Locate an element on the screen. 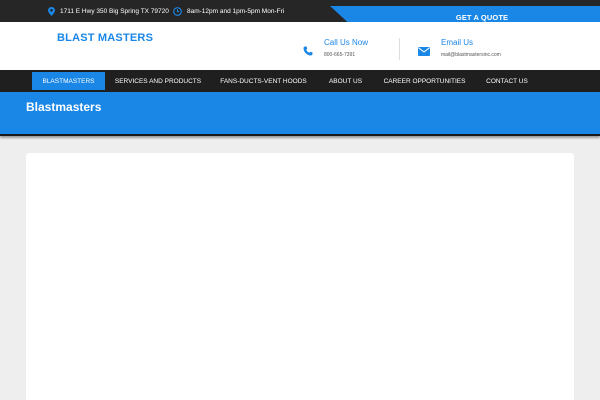 Image resolution: width=600 pixels, height=400 pixels. address-text: 1711 E Hwy 350 Big Spring TX 79720 is located at coordinates (114, 11).